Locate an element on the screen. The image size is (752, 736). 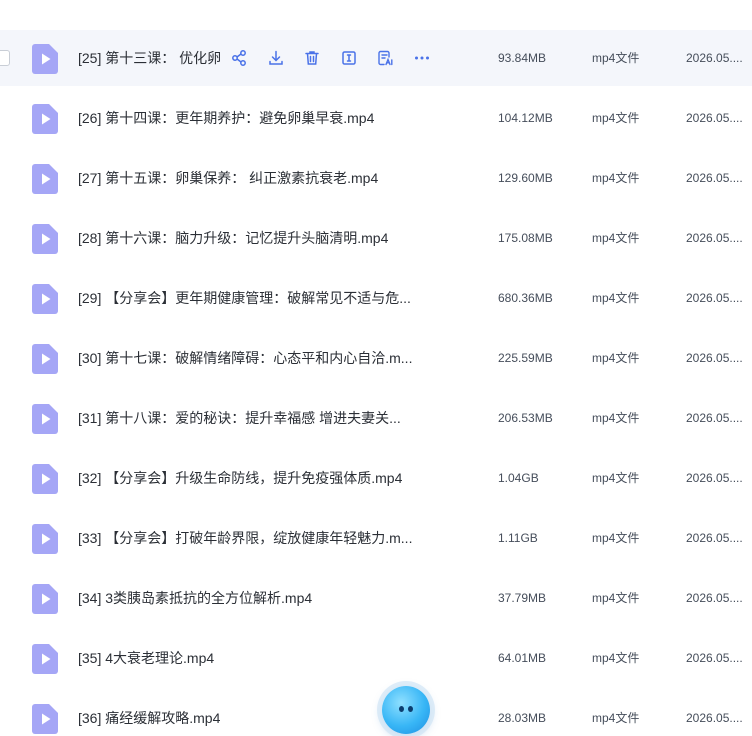
file-size: 64.01MB is located at coordinates (522, 658).